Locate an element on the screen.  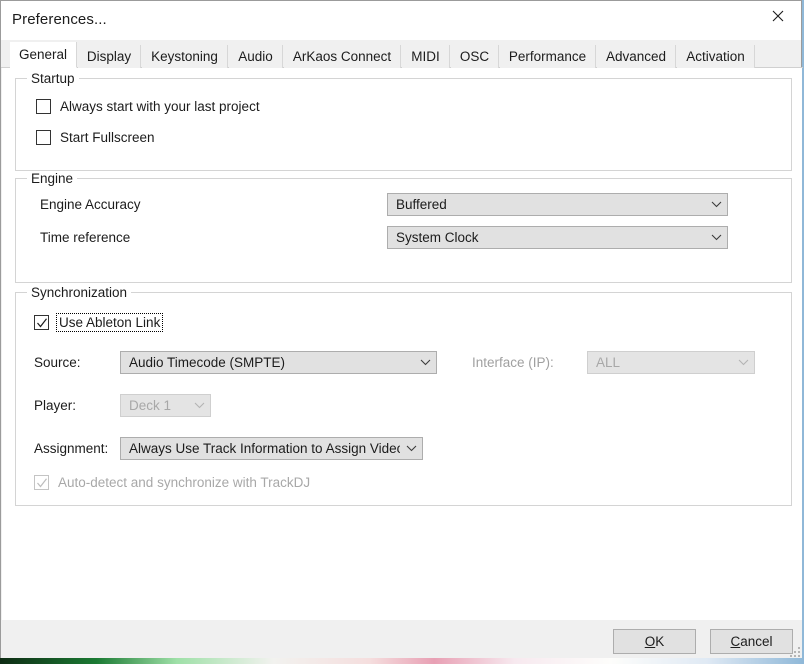
tab-label: ArKaos Connect is located at coordinates (342, 56).